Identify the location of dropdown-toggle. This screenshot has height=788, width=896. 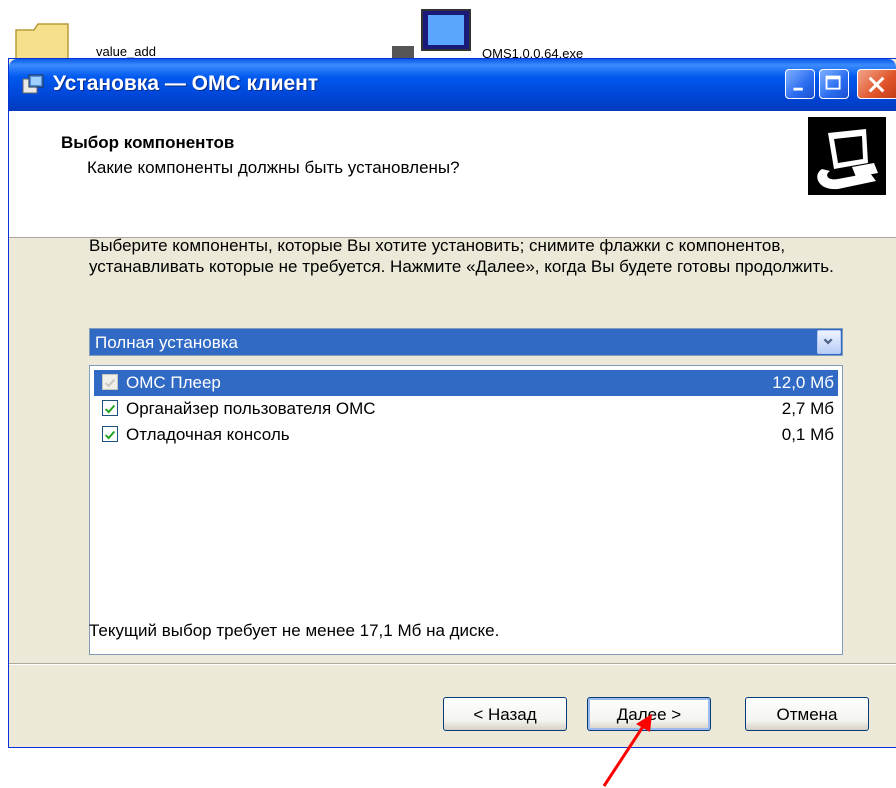
(829, 342).